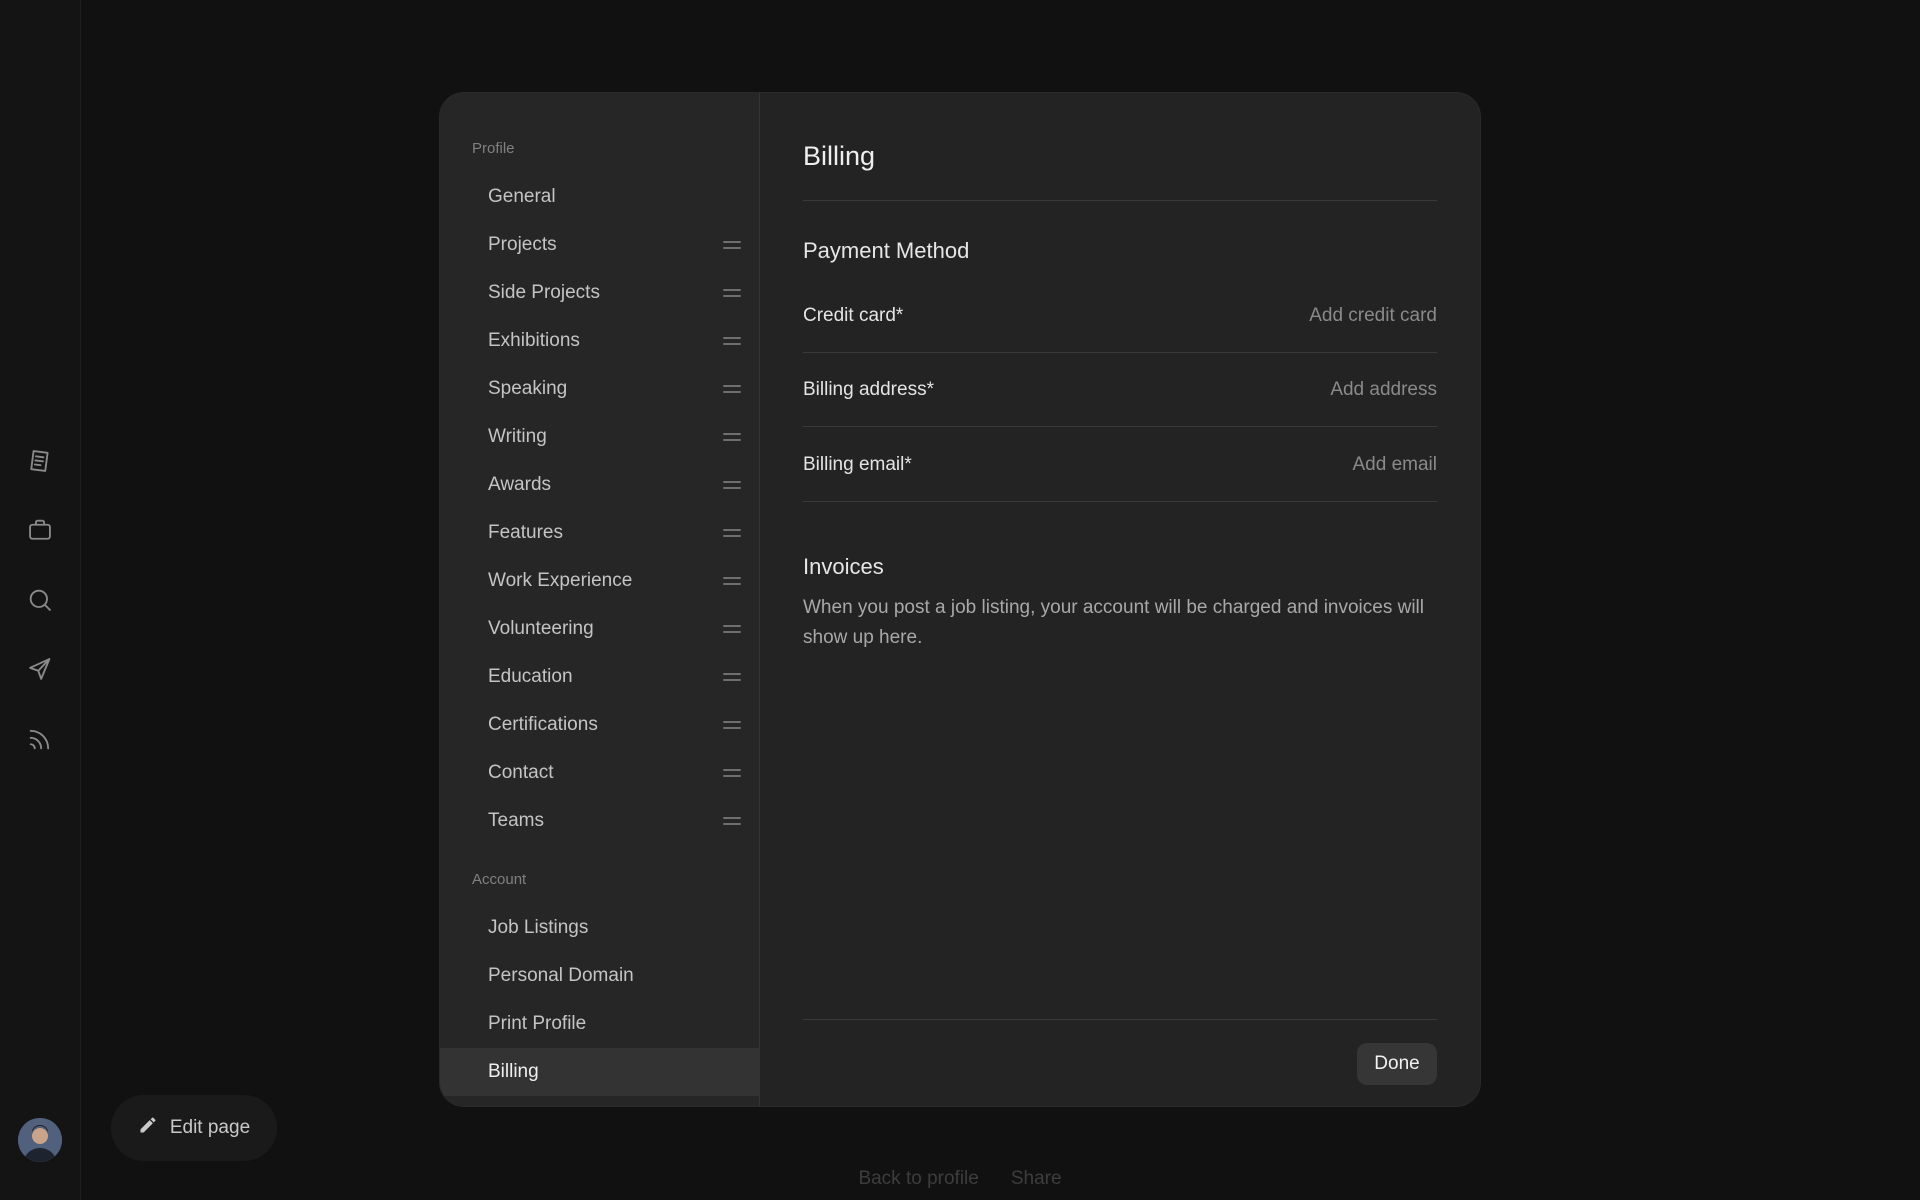 This screenshot has width=1920, height=1200. I want to click on credit-card-label: Credit card*, so click(853, 315).